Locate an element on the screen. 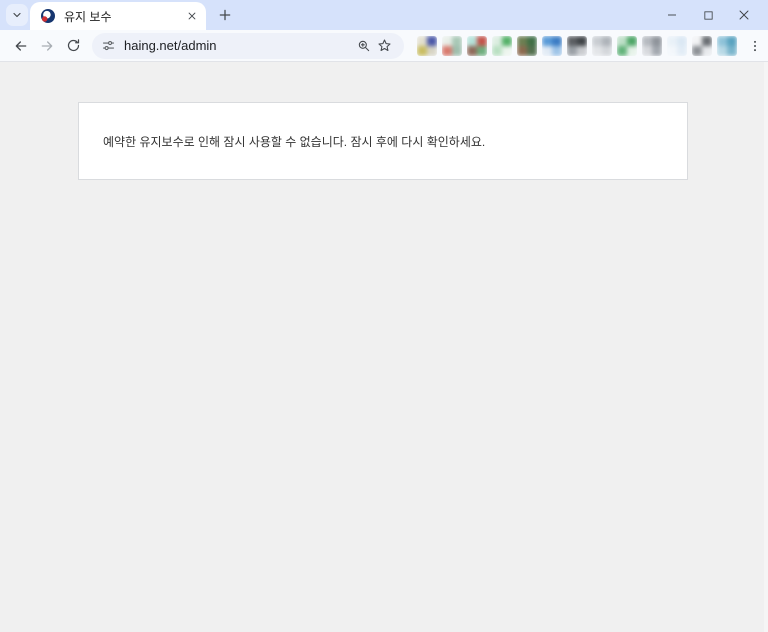  maximize-button is located at coordinates (708, 15).